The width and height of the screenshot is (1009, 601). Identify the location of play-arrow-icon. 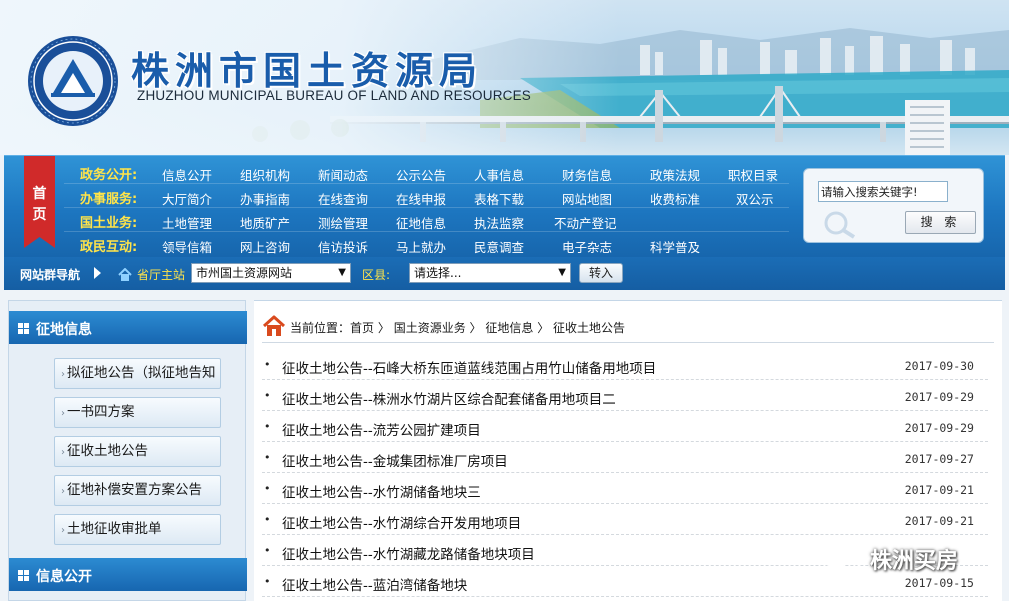
(97, 273).